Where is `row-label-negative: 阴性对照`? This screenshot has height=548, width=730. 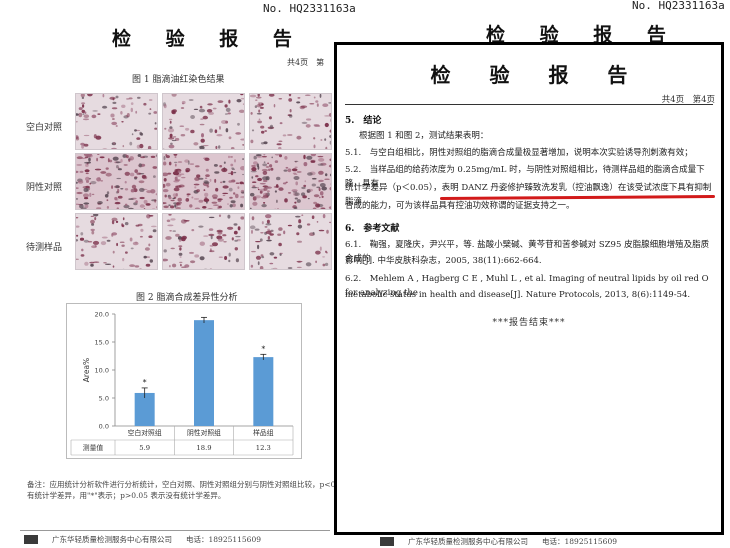
row-label-negative: 阴性对照 is located at coordinates (44, 188).